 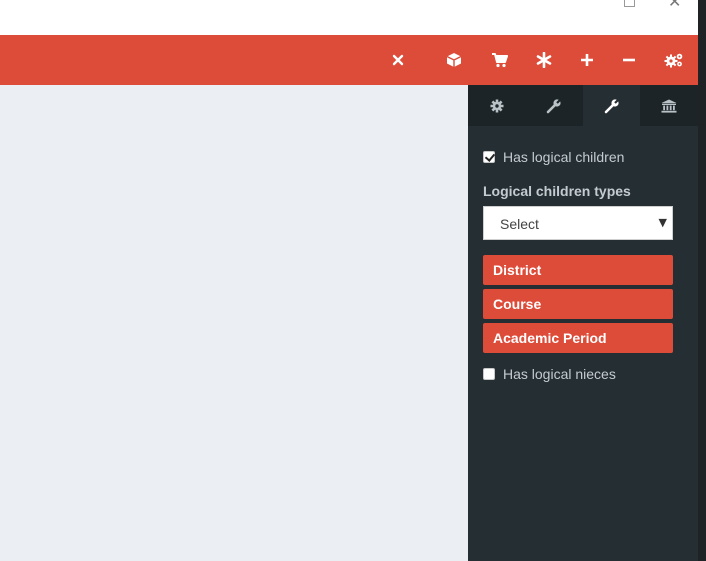 I want to click on tab-institution, so click(x=668, y=105).